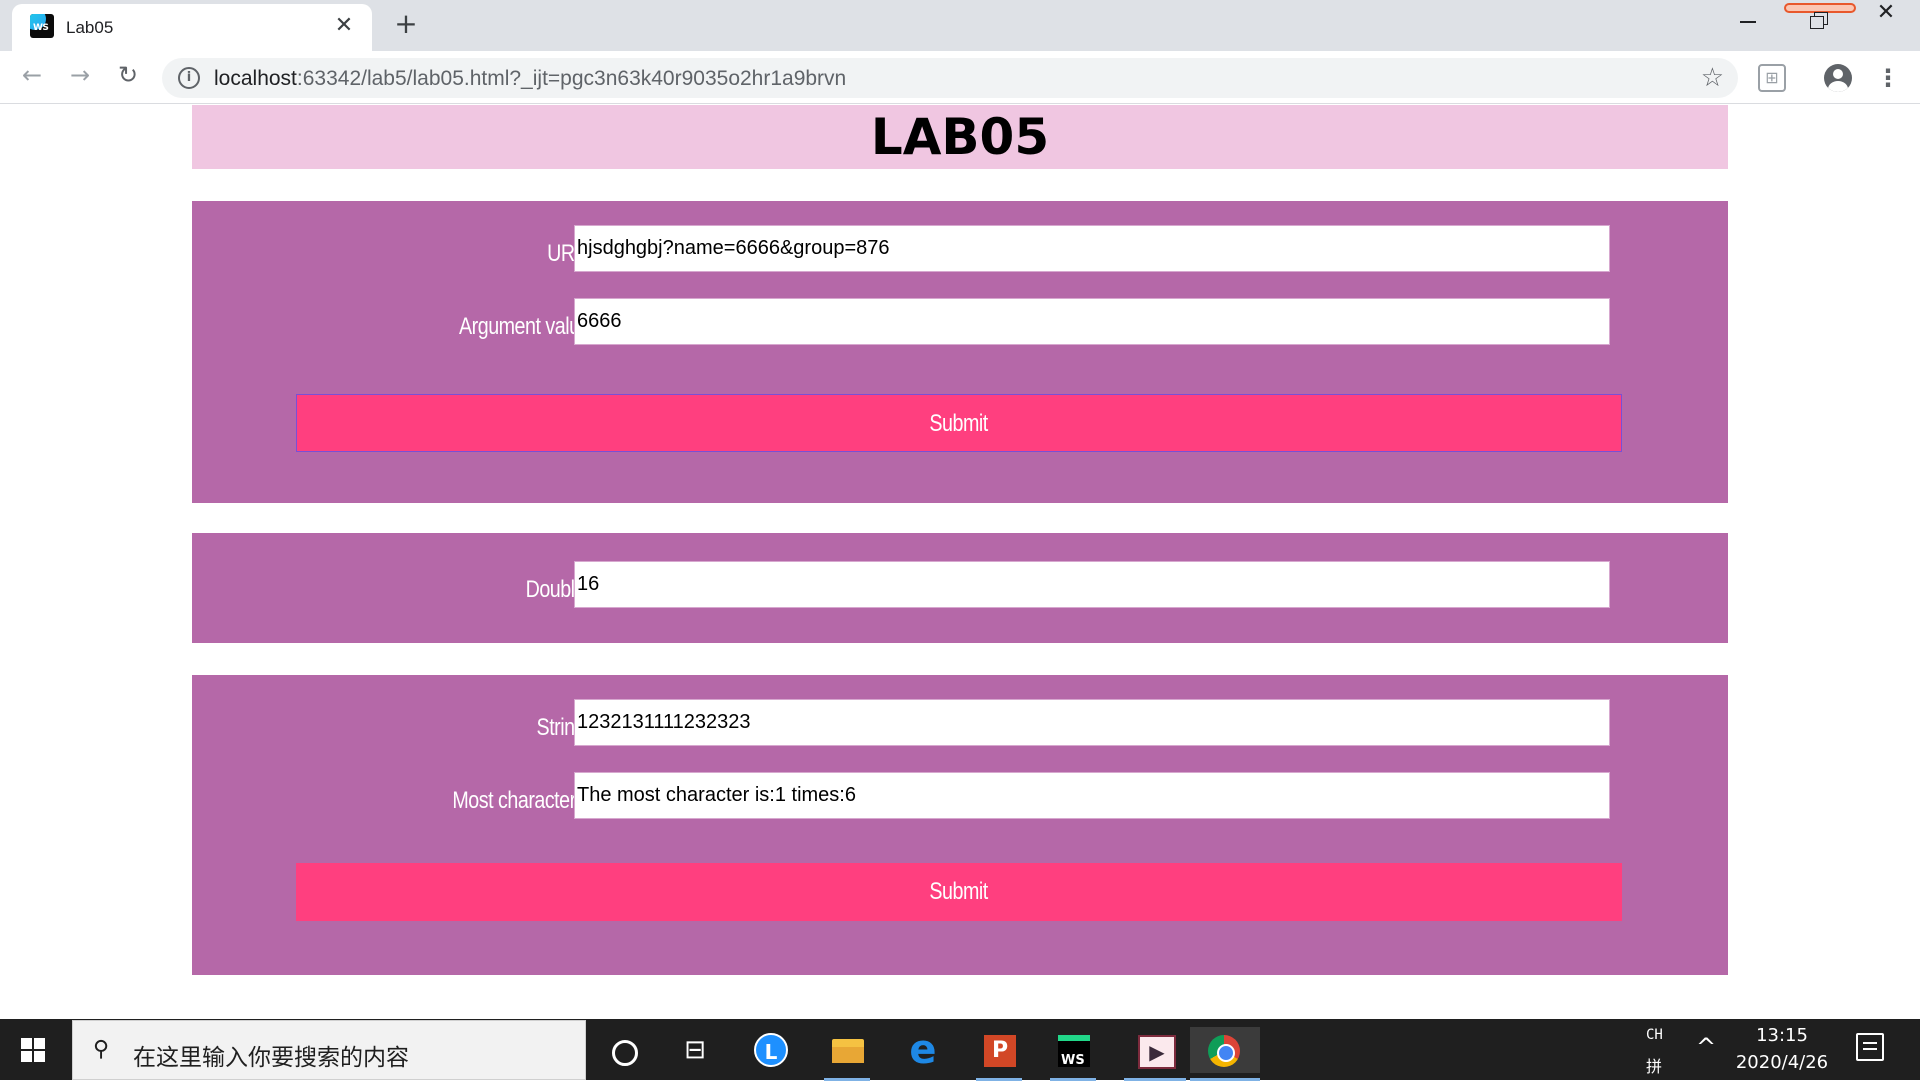  Describe the element at coordinates (563, 727) in the screenshot. I see `string-label: String:` at that location.